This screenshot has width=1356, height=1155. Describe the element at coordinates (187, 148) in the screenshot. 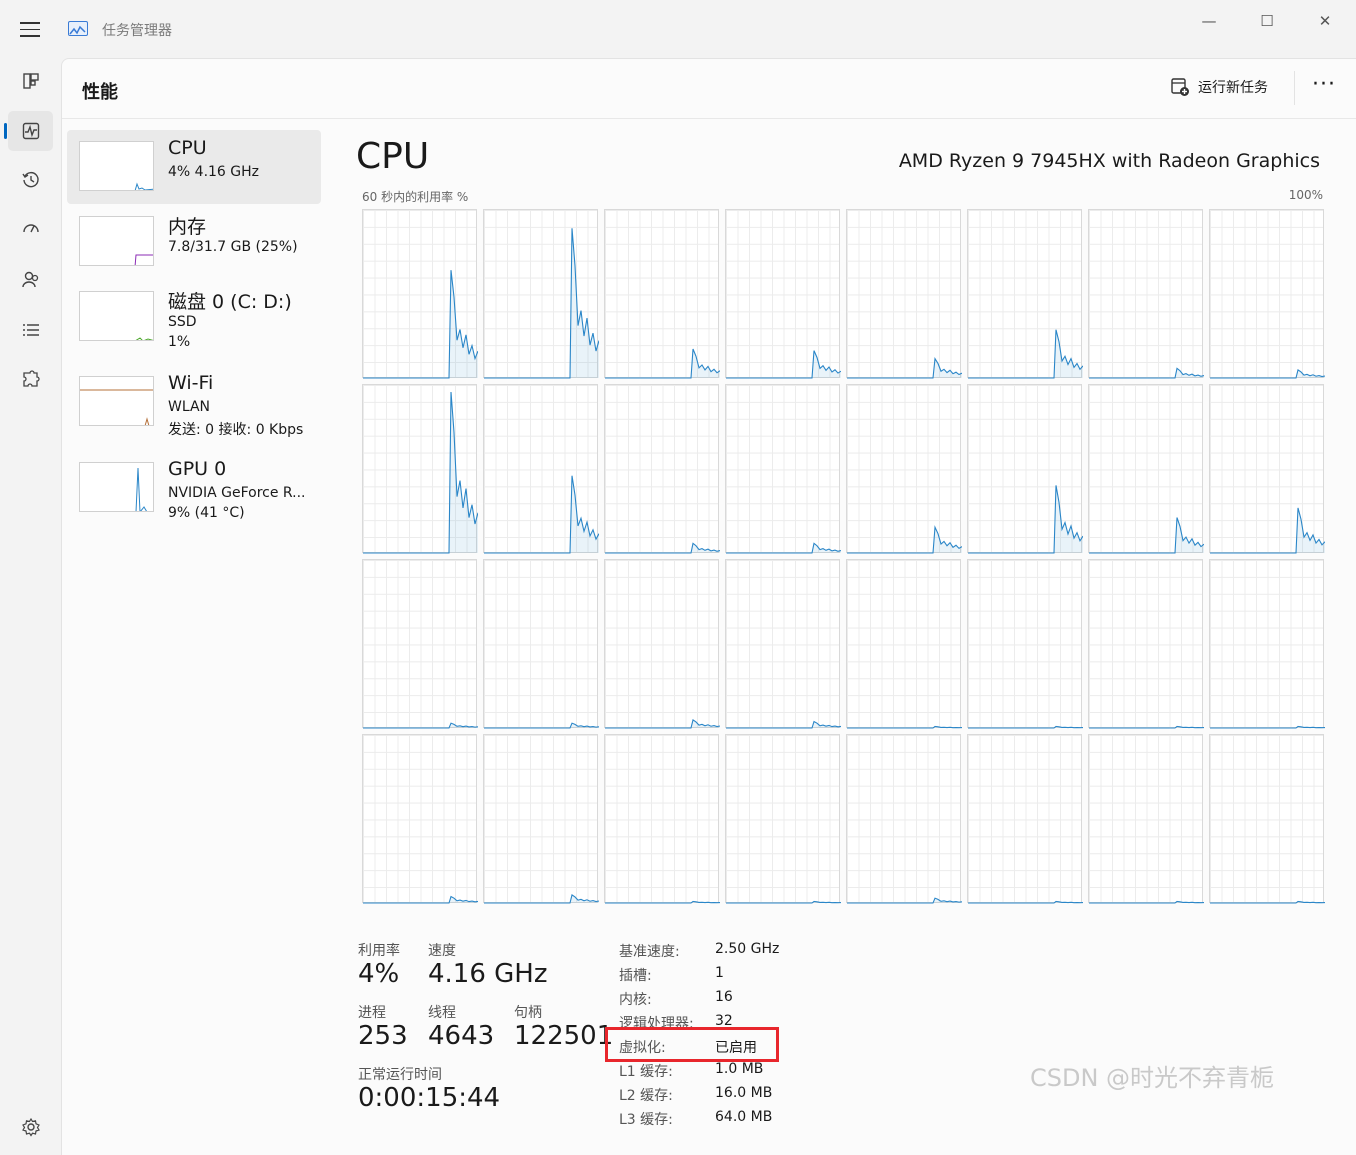

I see `resource-name: CPU` at that location.